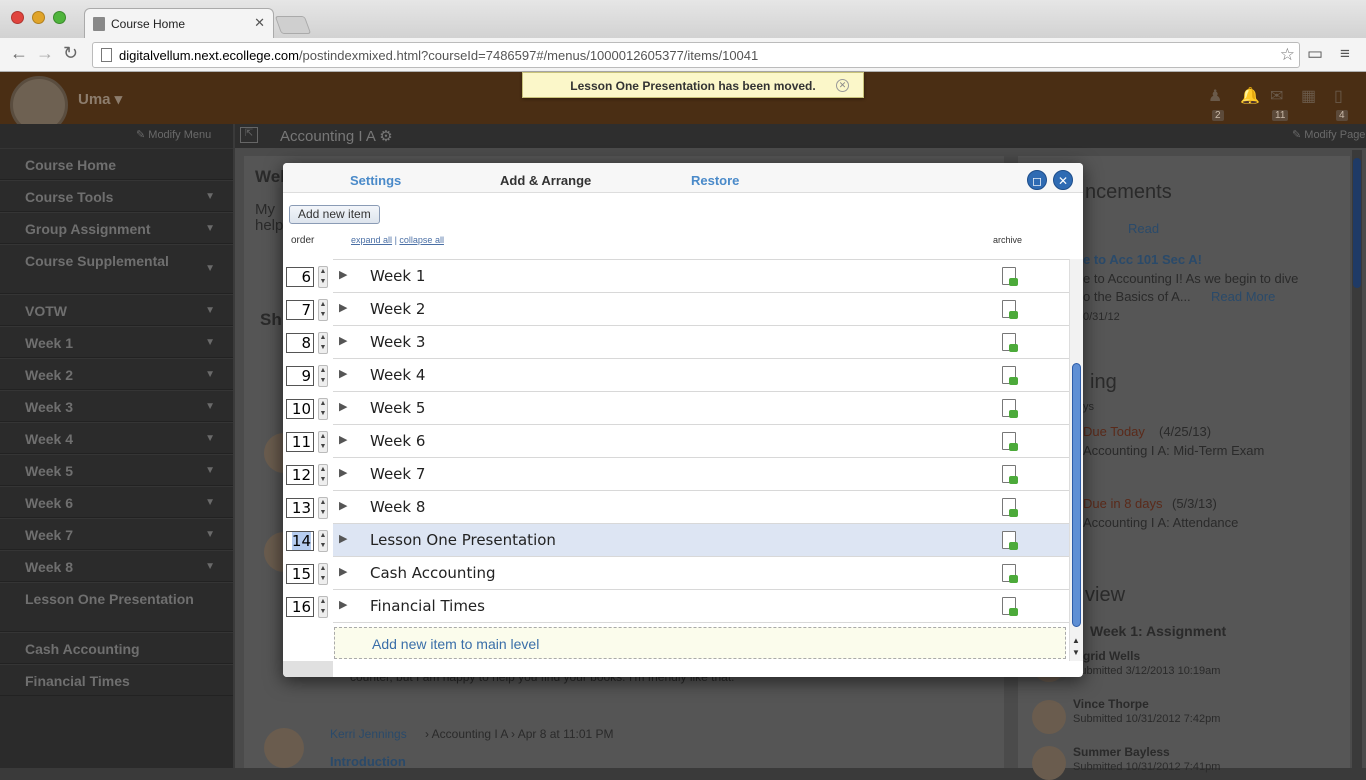 This screenshot has height=780, width=1366. What do you see at coordinates (259, 23) in the screenshot?
I see `close-tab-icon: ✕` at bounding box center [259, 23].